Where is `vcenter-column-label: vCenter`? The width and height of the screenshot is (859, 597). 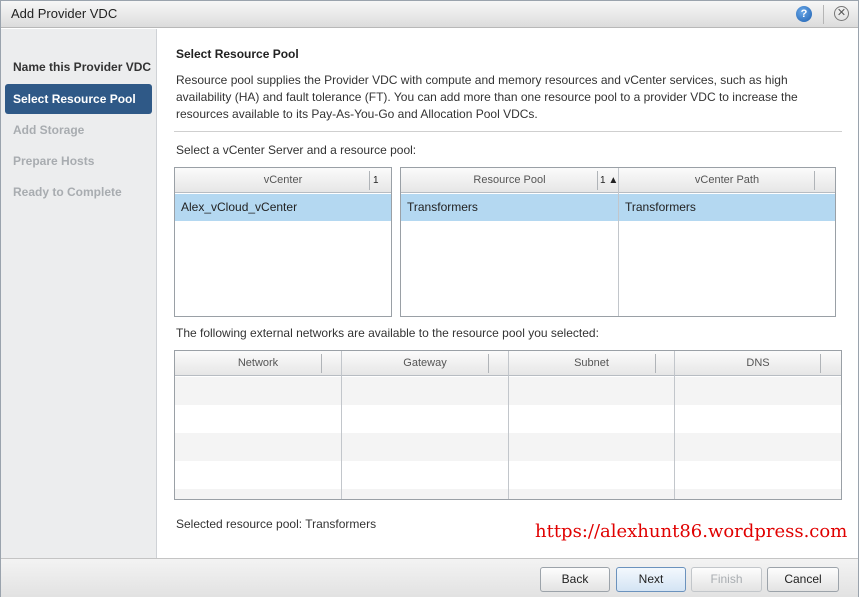 vcenter-column-label: vCenter is located at coordinates (283, 180).